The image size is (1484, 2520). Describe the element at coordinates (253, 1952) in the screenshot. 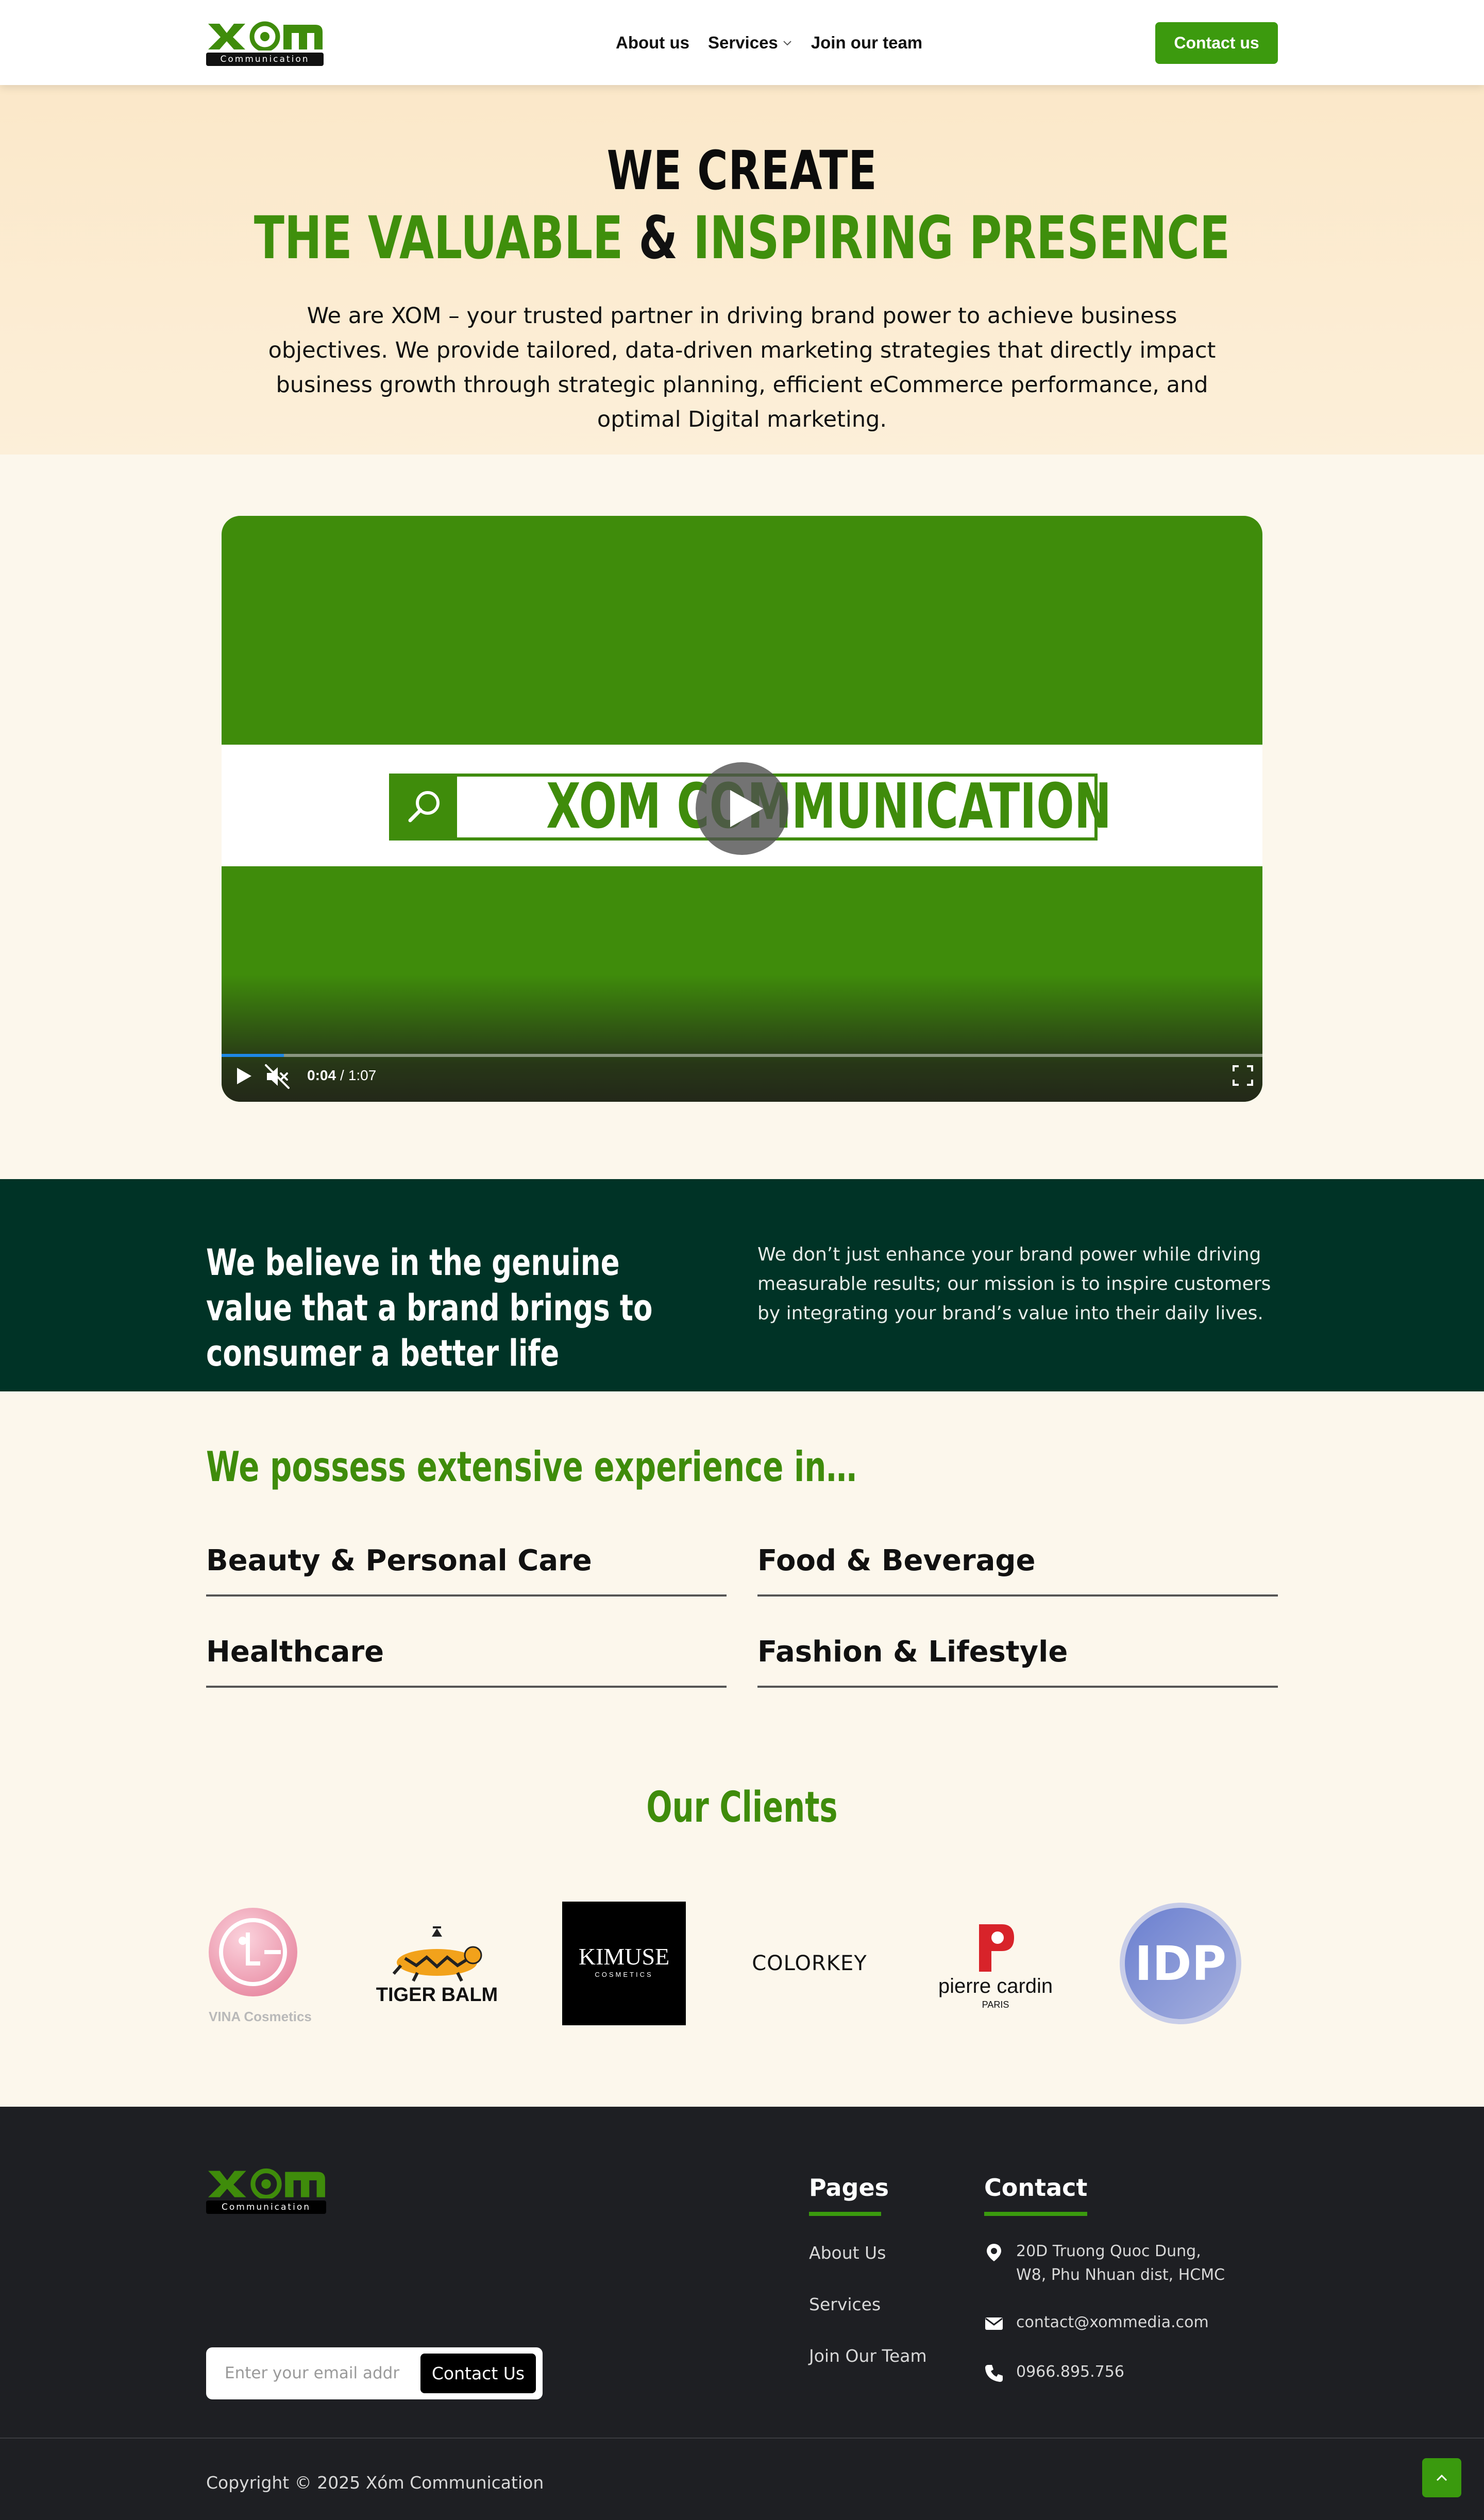

I see `lg-vina-logo-image` at that location.